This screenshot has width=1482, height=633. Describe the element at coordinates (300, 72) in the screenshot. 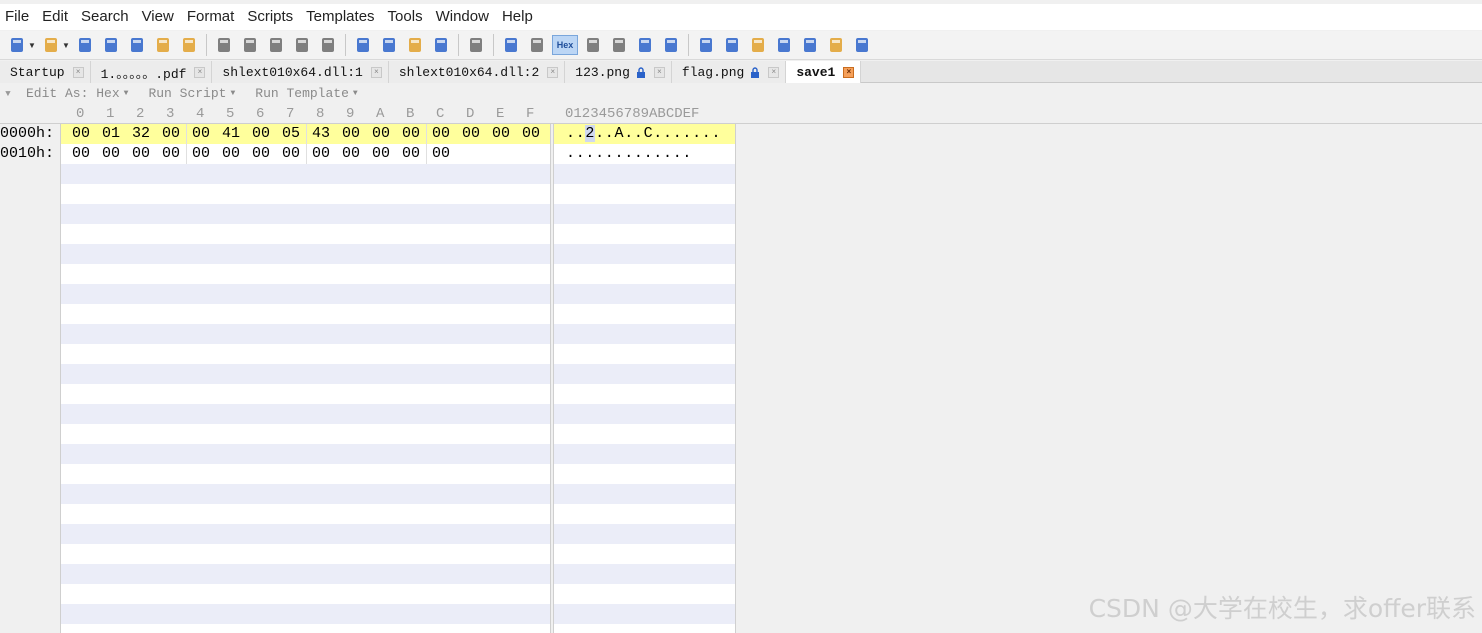

I see `tab-3: shlext010x64.dll:1 ×` at that location.